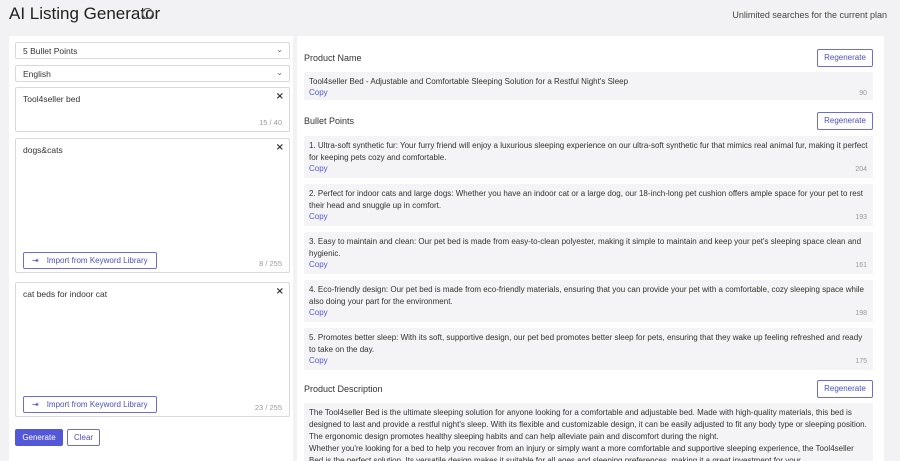 This screenshot has width=900, height=461. What do you see at coordinates (152, 73) in the screenshot?
I see `language-select: English ⌄` at bounding box center [152, 73].